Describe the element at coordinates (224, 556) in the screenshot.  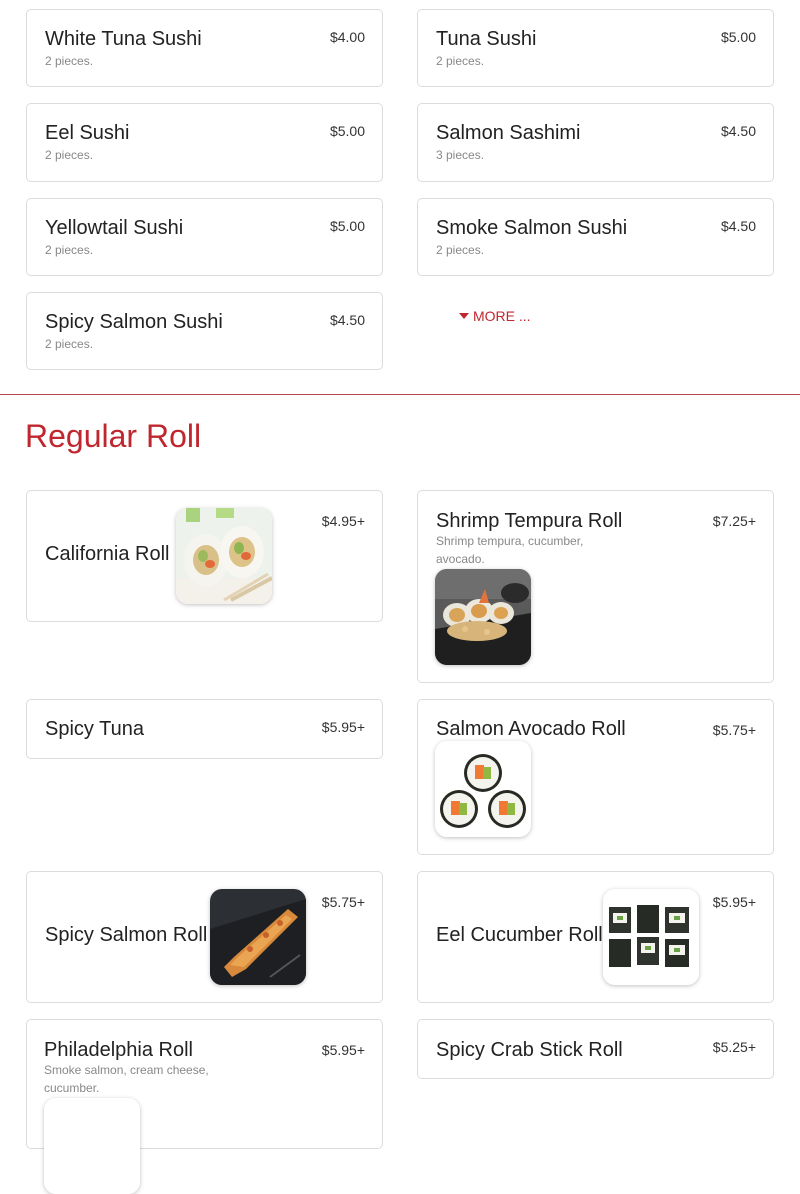
I see `california-roll-image` at that location.